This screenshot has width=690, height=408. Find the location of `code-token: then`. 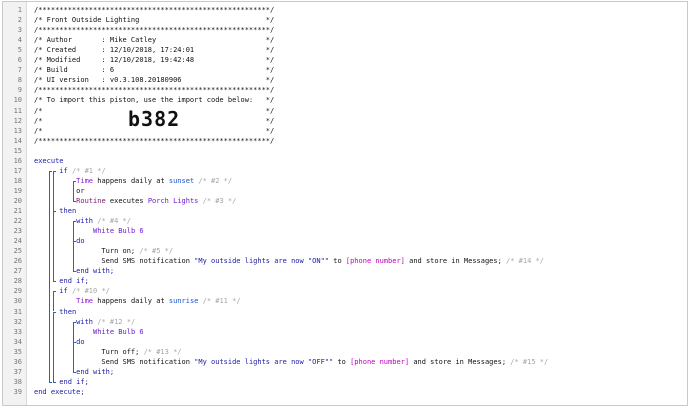

code-token: then is located at coordinates (68, 211).